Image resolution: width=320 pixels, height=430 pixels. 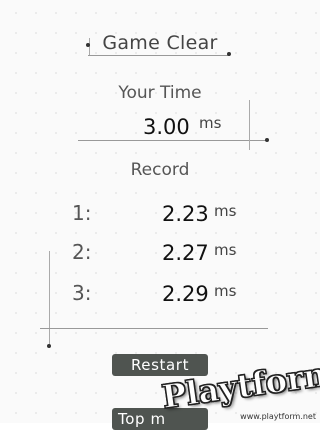 What do you see at coordinates (239, 388) in the screenshot?
I see `playtform-watermark: Playtform www.playtform.net` at bounding box center [239, 388].